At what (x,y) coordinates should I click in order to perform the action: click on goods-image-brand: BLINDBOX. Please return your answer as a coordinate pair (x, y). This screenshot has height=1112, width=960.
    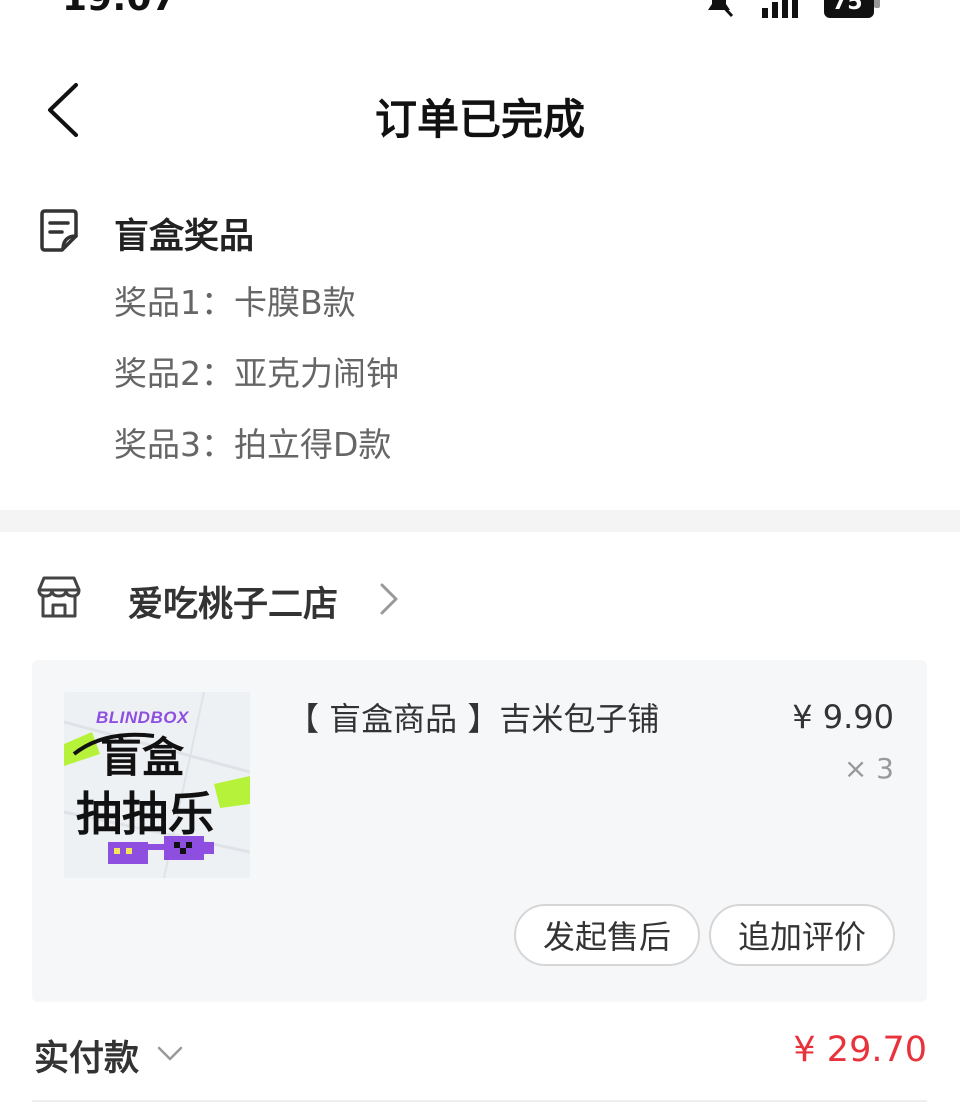
    Looking at the image, I should click on (142, 717).